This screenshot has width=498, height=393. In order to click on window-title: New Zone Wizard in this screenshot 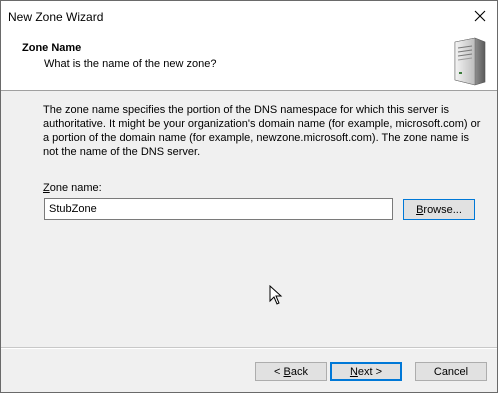, I will do `click(56, 17)`.